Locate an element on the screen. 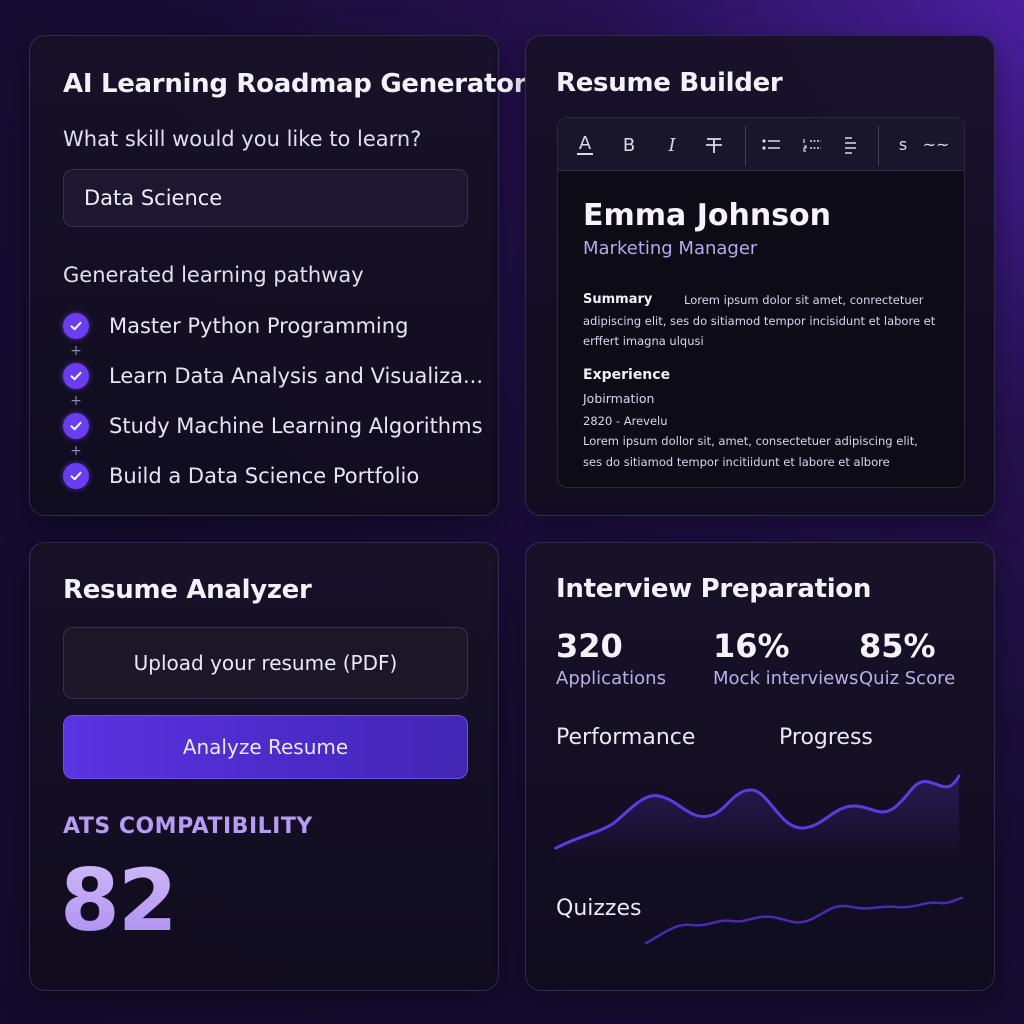  quizzes-line is located at coordinates (804, 920).